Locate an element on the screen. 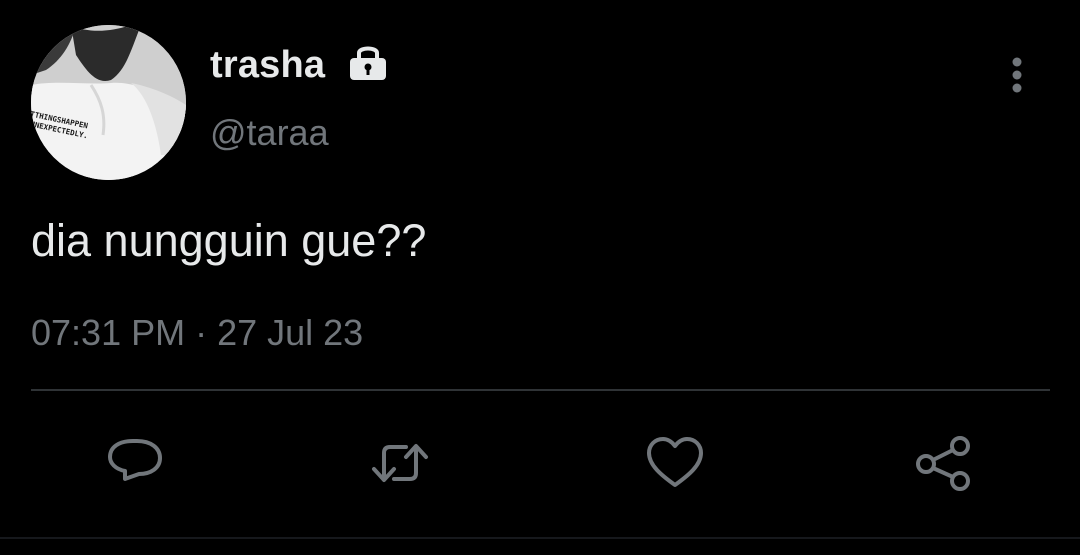 This screenshot has width=1080, height=555. tweet-date: 27 Jul 23 is located at coordinates (290, 332).